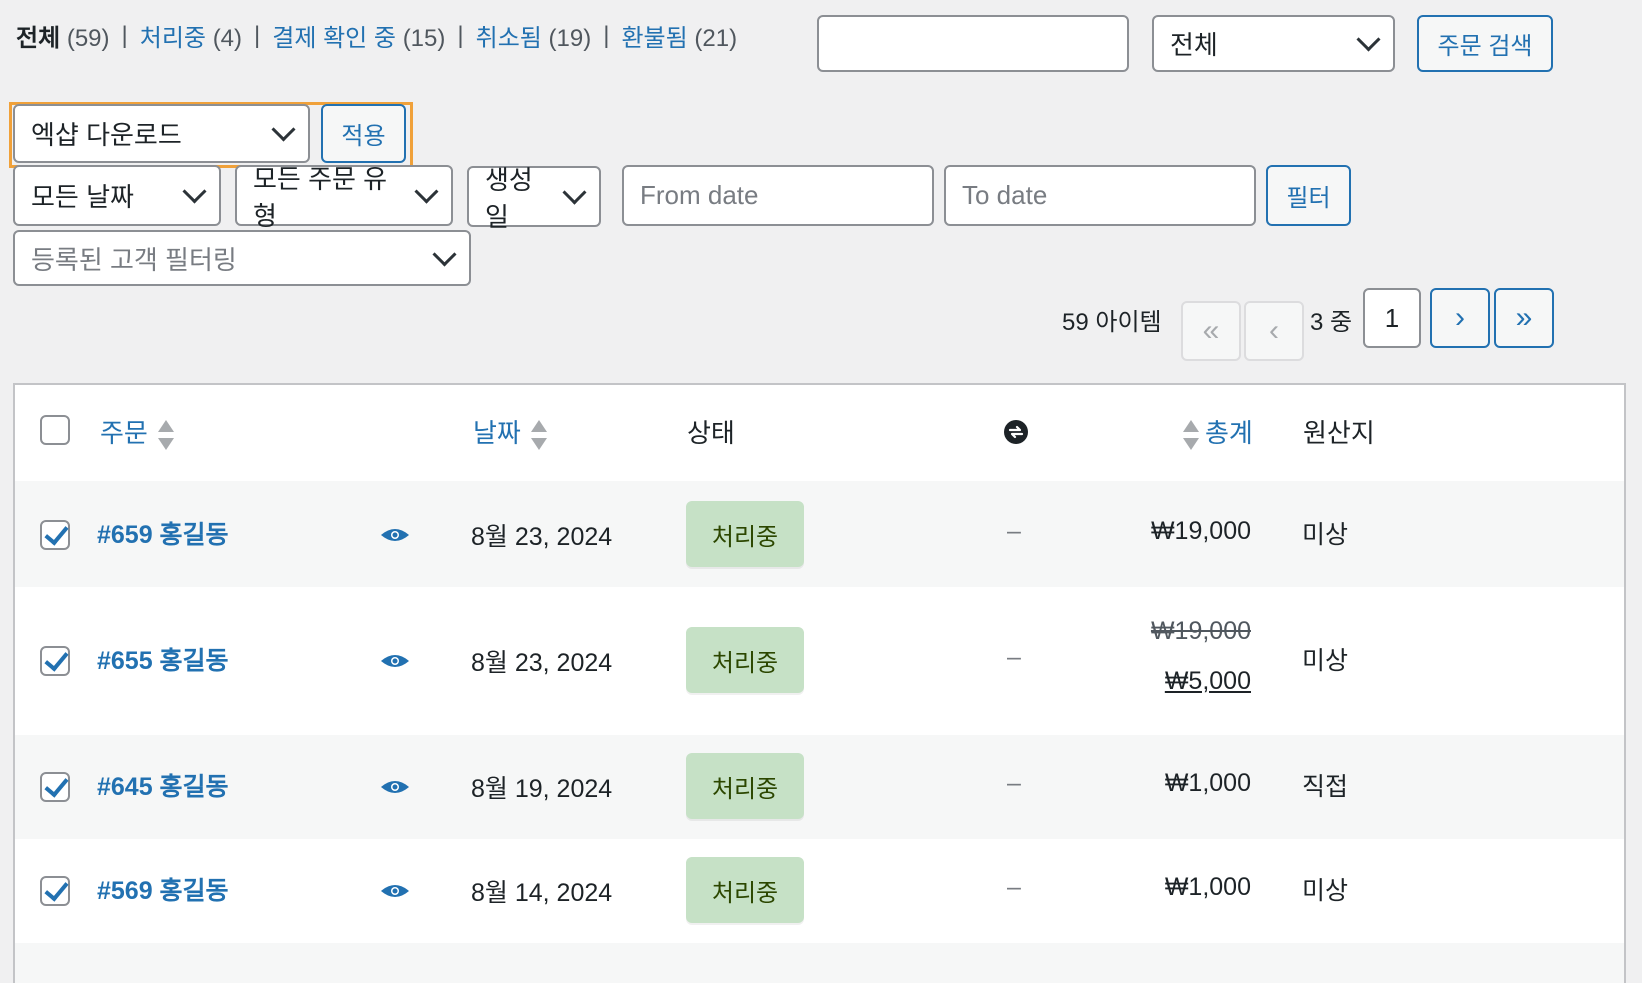  I want to click on column-total: 총계, so click(1218, 432).